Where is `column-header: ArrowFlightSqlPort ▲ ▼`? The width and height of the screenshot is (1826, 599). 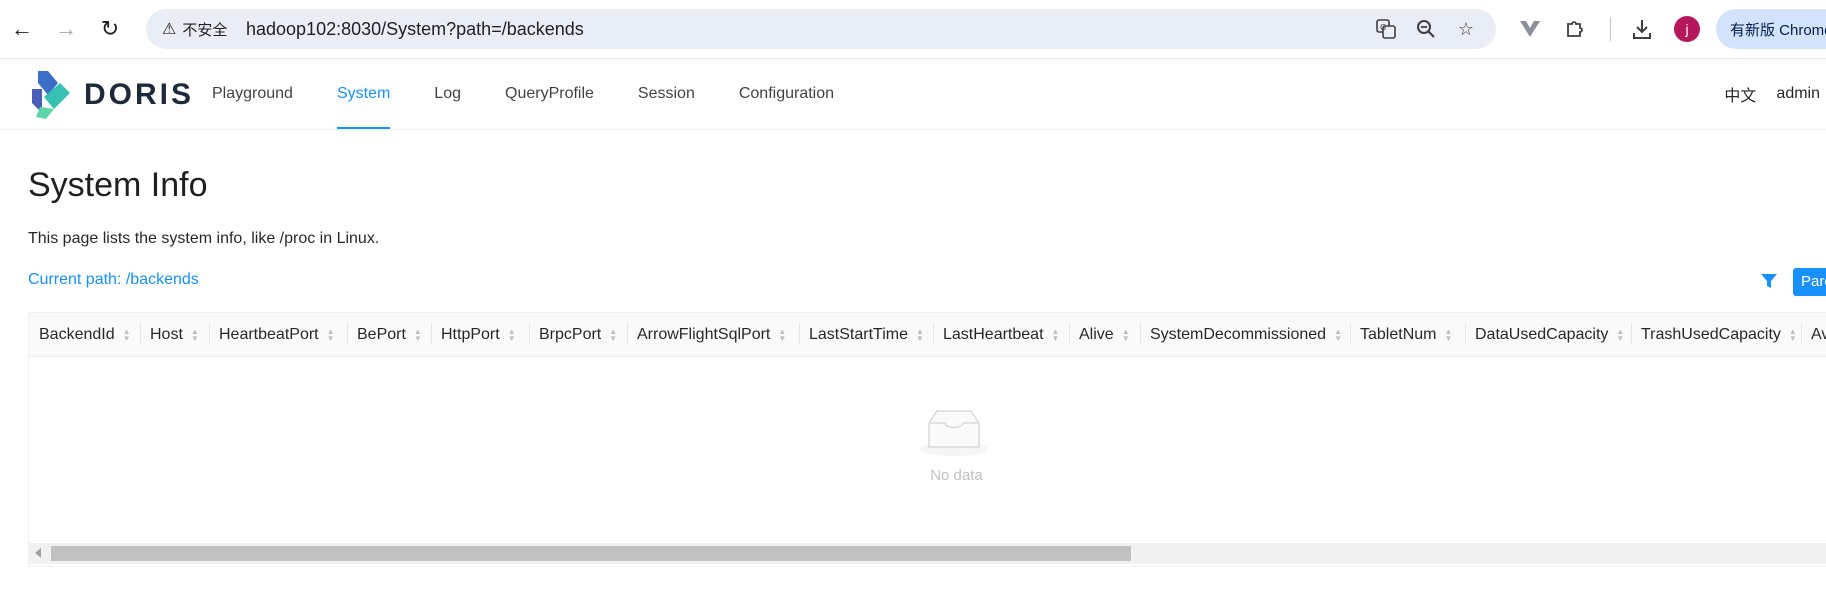 column-header: ArrowFlightSqlPort ▲ ▼ is located at coordinates (713, 334).